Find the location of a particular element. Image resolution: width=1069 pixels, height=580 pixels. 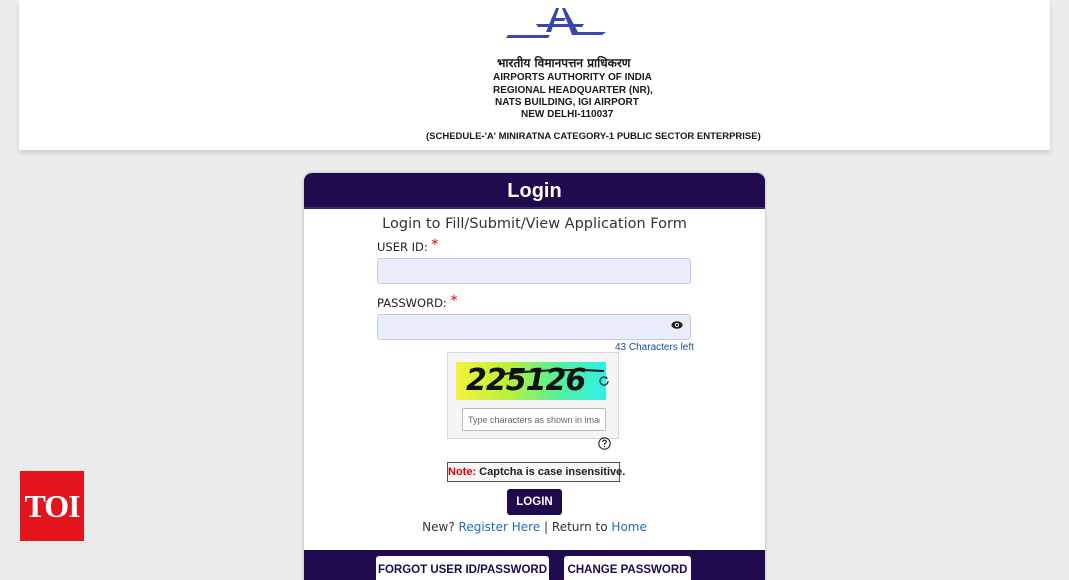

login-footer: FORGOT USER ID/PASSWORD CHANGE PASSWORD is located at coordinates (534, 565).